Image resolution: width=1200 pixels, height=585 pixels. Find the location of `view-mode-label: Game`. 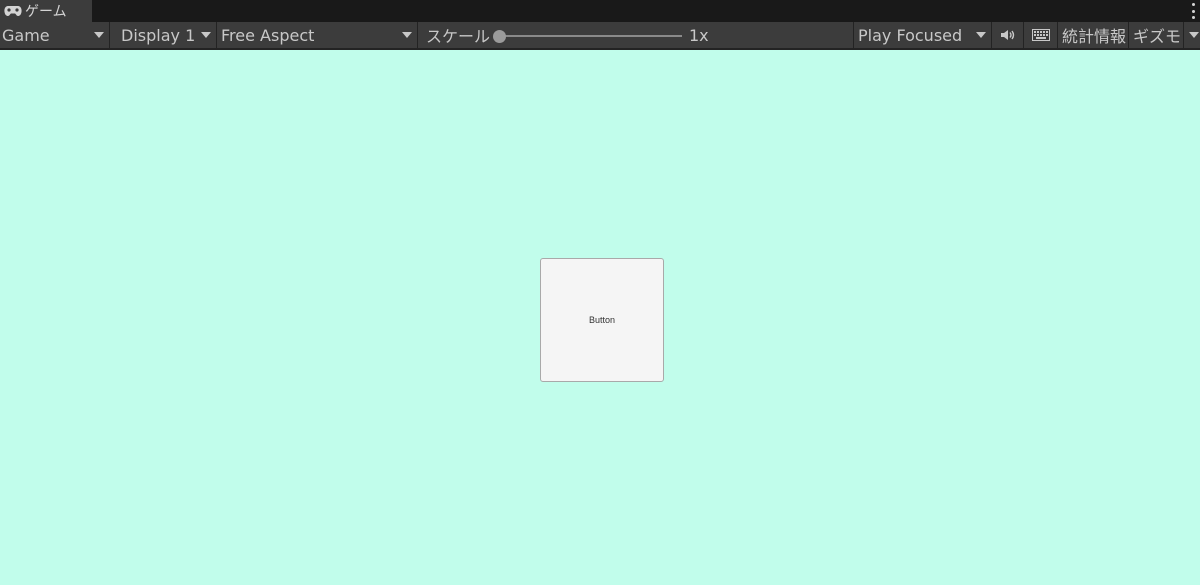

view-mode-label: Game is located at coordinates (26, 35).